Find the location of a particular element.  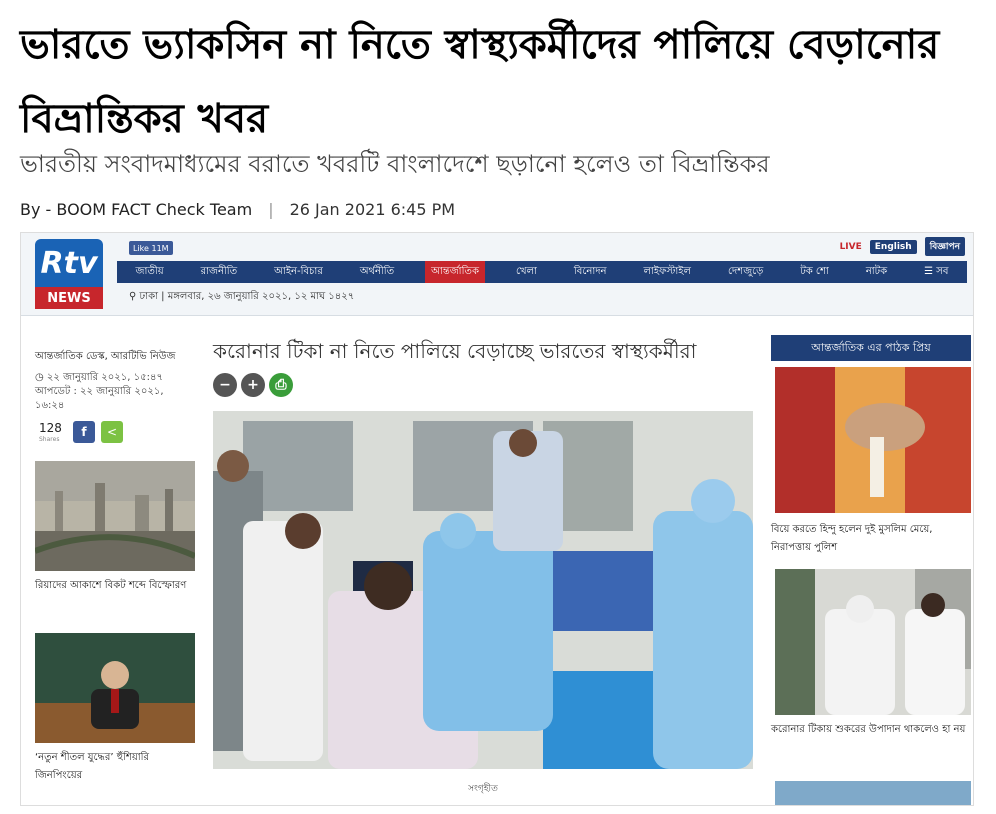

print-icon: ⎙ is located at coordinates (281, 385).